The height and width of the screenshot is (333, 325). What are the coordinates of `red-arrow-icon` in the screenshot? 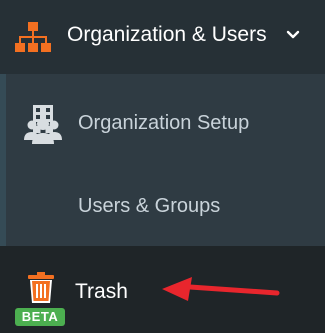 It's located at (221, 289).